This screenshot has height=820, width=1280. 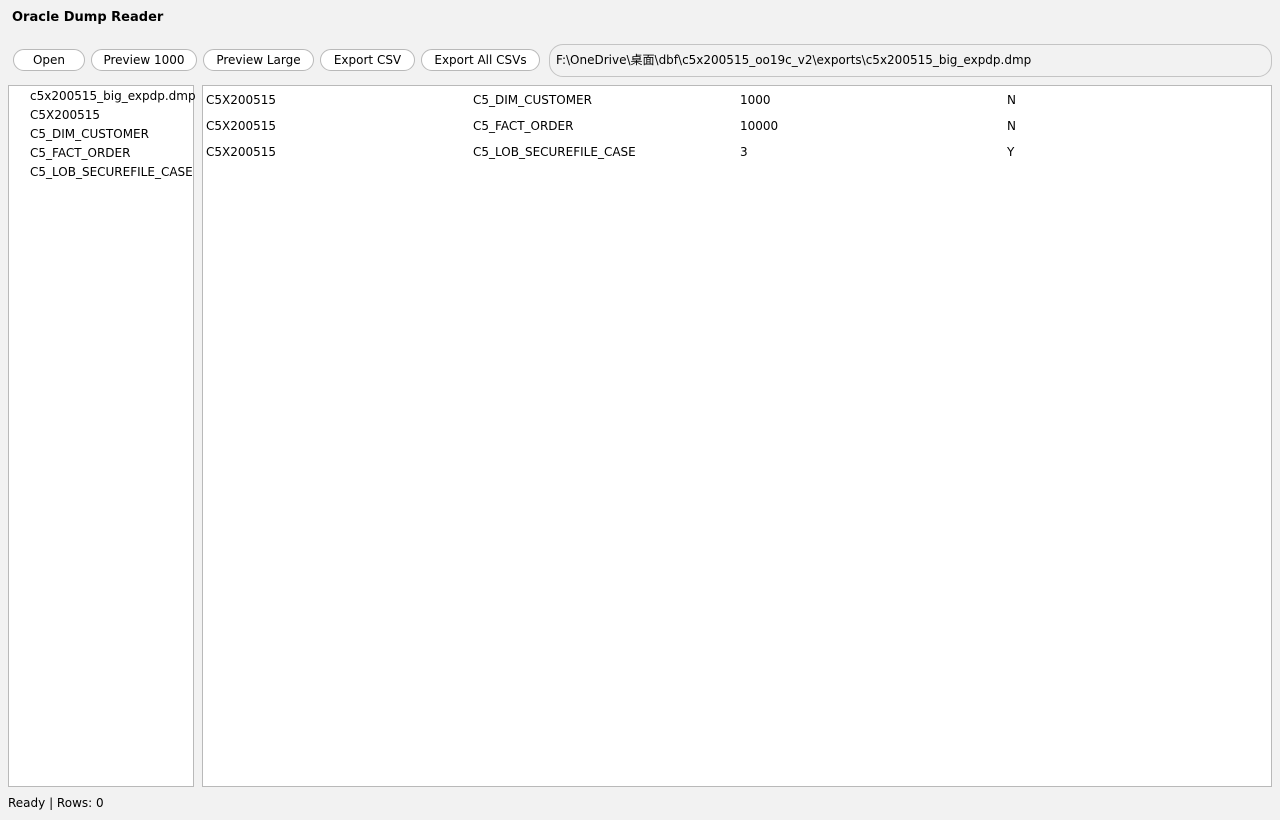 I want to click on tree-item-table: C5_FACT_ORDER, so click(x=80, y=153).